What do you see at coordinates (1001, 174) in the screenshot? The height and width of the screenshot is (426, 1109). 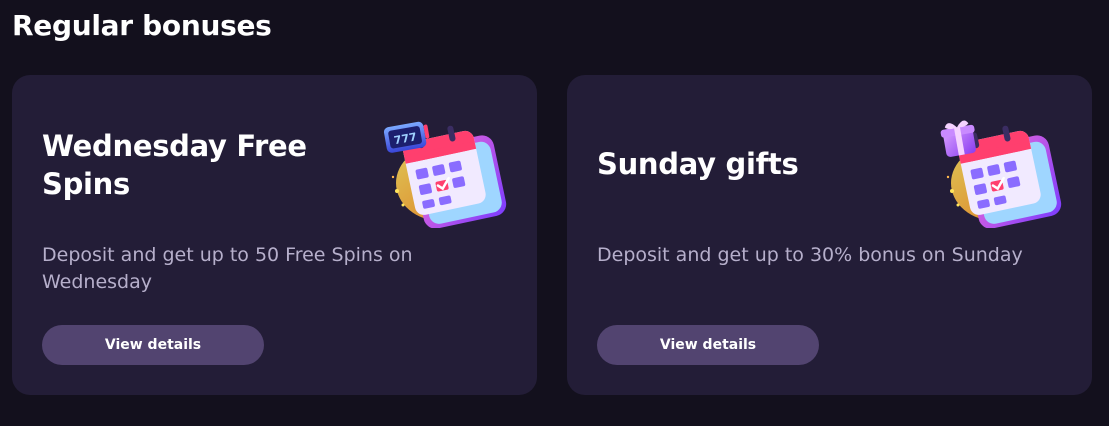 I see `calendar-gift-icon` at bounding box center [1001, 174].